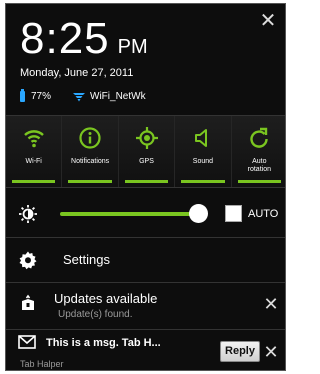 Image resolution: width=320 pixels, height=374 pixels. I want to click on status-row: 77% WiFi_NetWk, so click(83, 95).